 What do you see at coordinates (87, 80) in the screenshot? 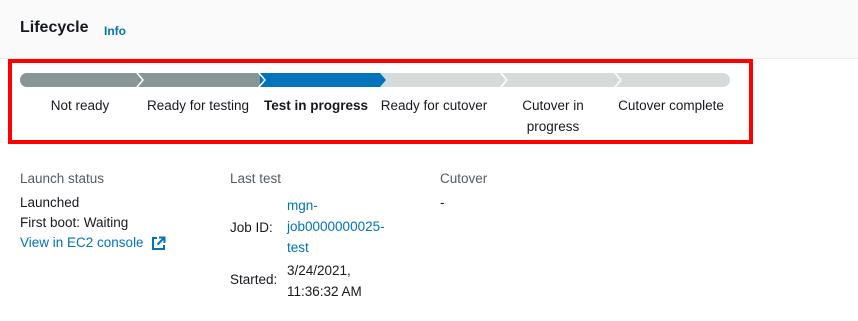
I see `lifecycle-segment-not-ready` at bounding box center [87, 80].